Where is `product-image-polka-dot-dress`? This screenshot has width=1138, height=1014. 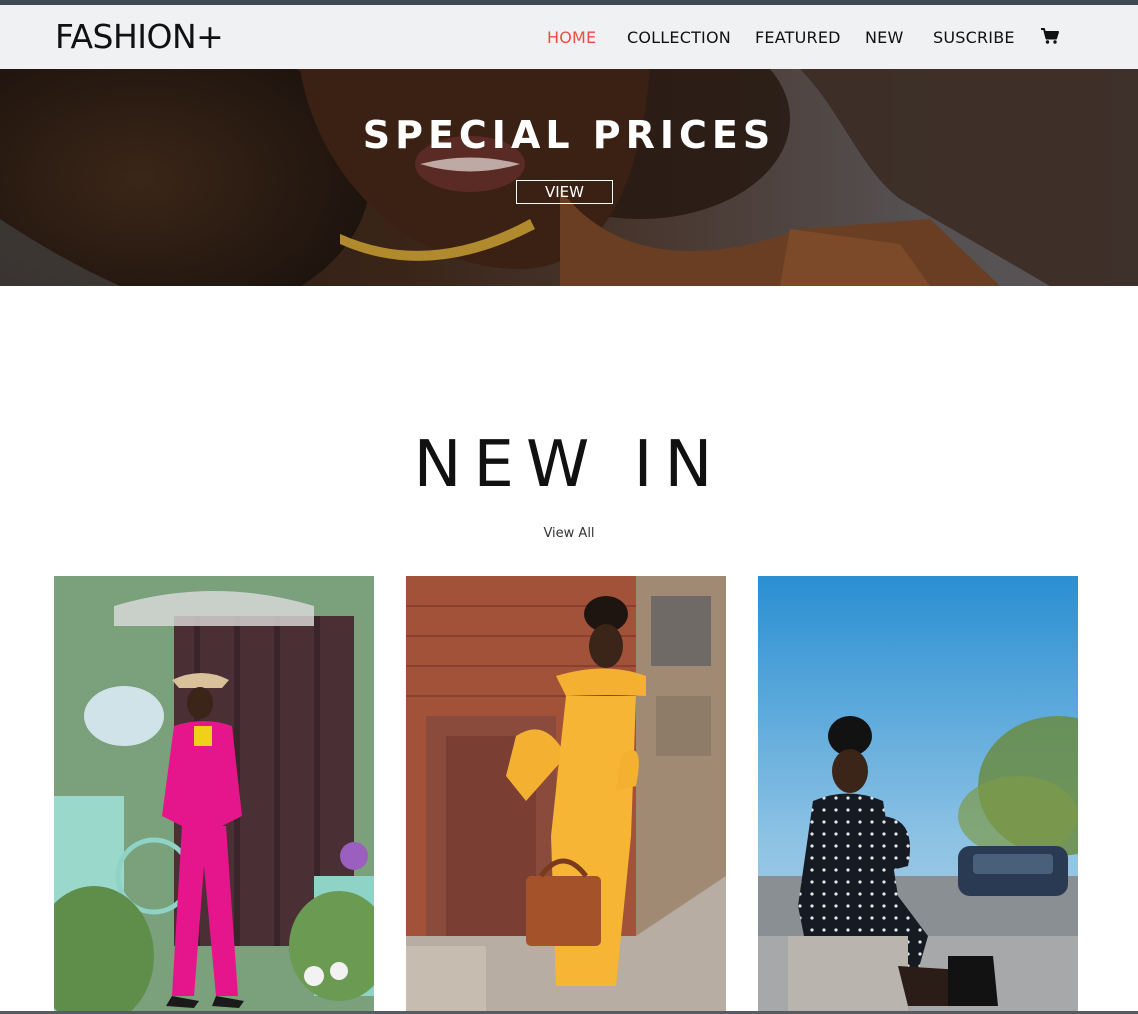 product-image-polka-dot-dress is located at coordinates (918, 794).